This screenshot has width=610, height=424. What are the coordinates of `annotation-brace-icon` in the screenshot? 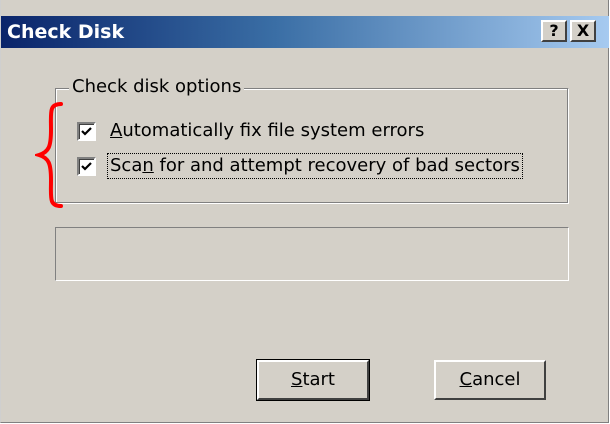 It's located at (49, 155).